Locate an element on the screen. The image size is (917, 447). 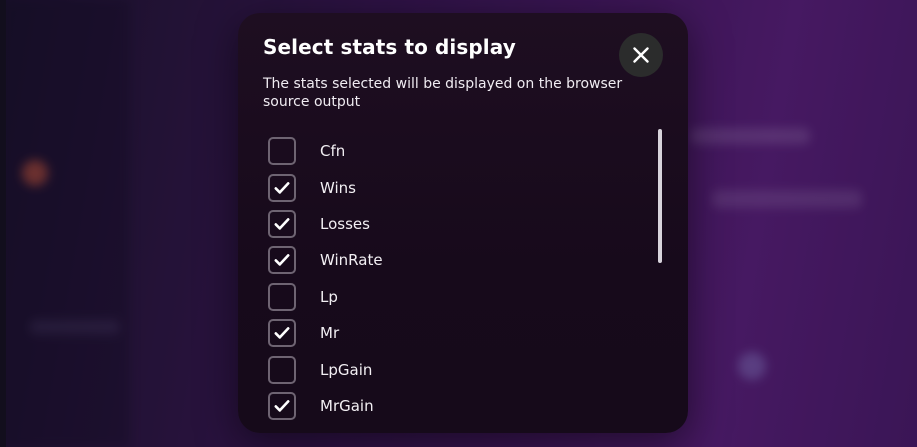
stat-option: Wins is located at coordinates (448, 187).